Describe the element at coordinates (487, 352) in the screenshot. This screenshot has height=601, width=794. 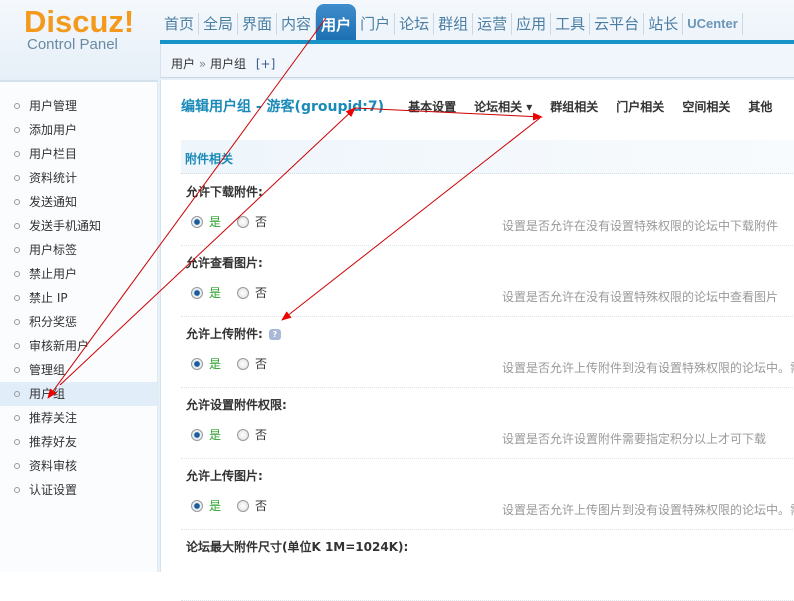
I see `setting-row: 允许上传附件:? 是 否 设置是否允许上传附件到没有设置特殊权限的论坛中。需` at that location.